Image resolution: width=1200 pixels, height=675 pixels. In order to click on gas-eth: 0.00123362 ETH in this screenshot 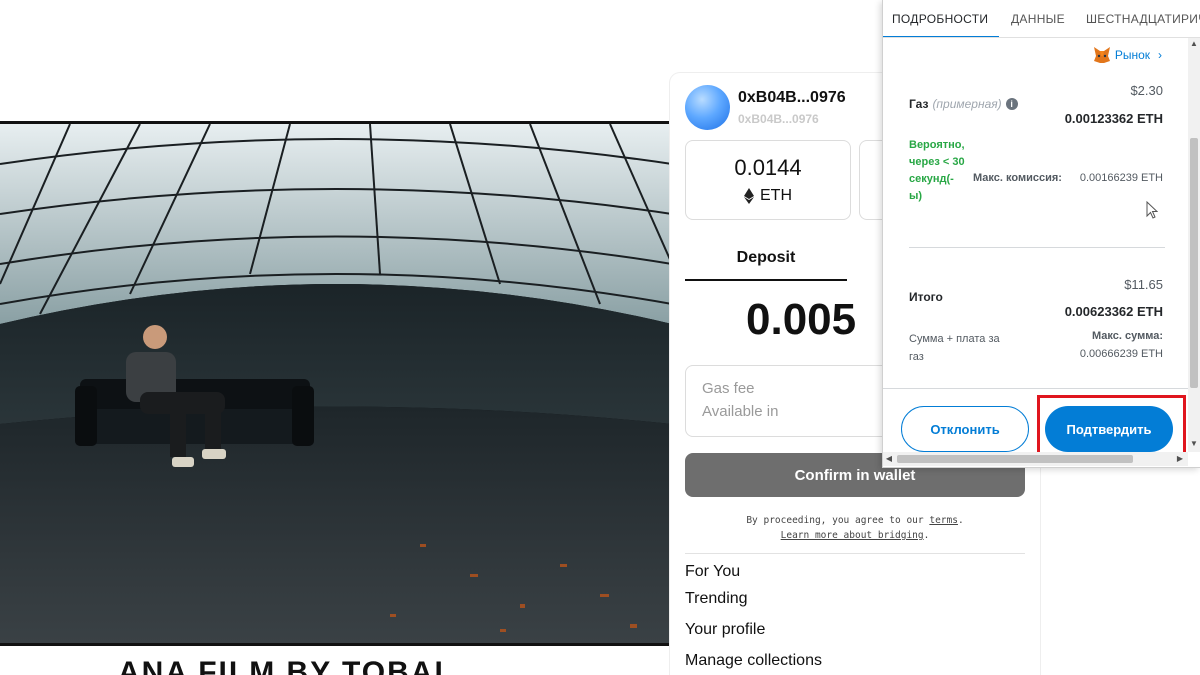, I will do `click(1113, 118)`.